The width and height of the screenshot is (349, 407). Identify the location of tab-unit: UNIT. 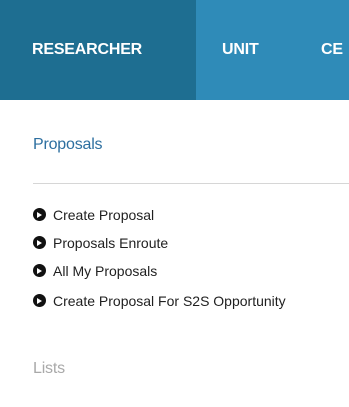
(239, 50).